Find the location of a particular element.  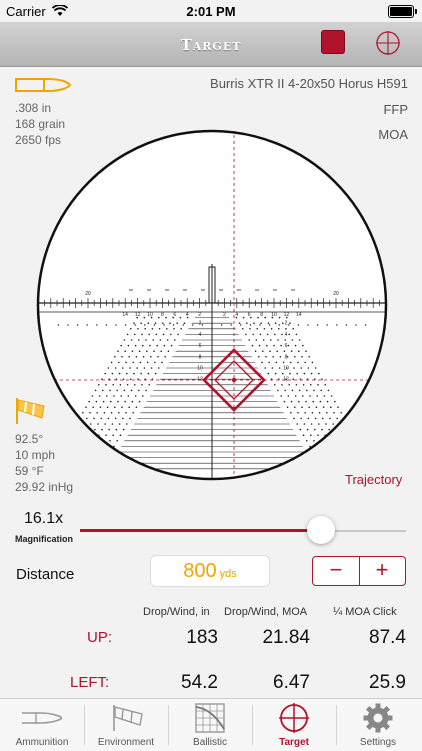

navigation-bar: Target is located at coordinates (211, 44).